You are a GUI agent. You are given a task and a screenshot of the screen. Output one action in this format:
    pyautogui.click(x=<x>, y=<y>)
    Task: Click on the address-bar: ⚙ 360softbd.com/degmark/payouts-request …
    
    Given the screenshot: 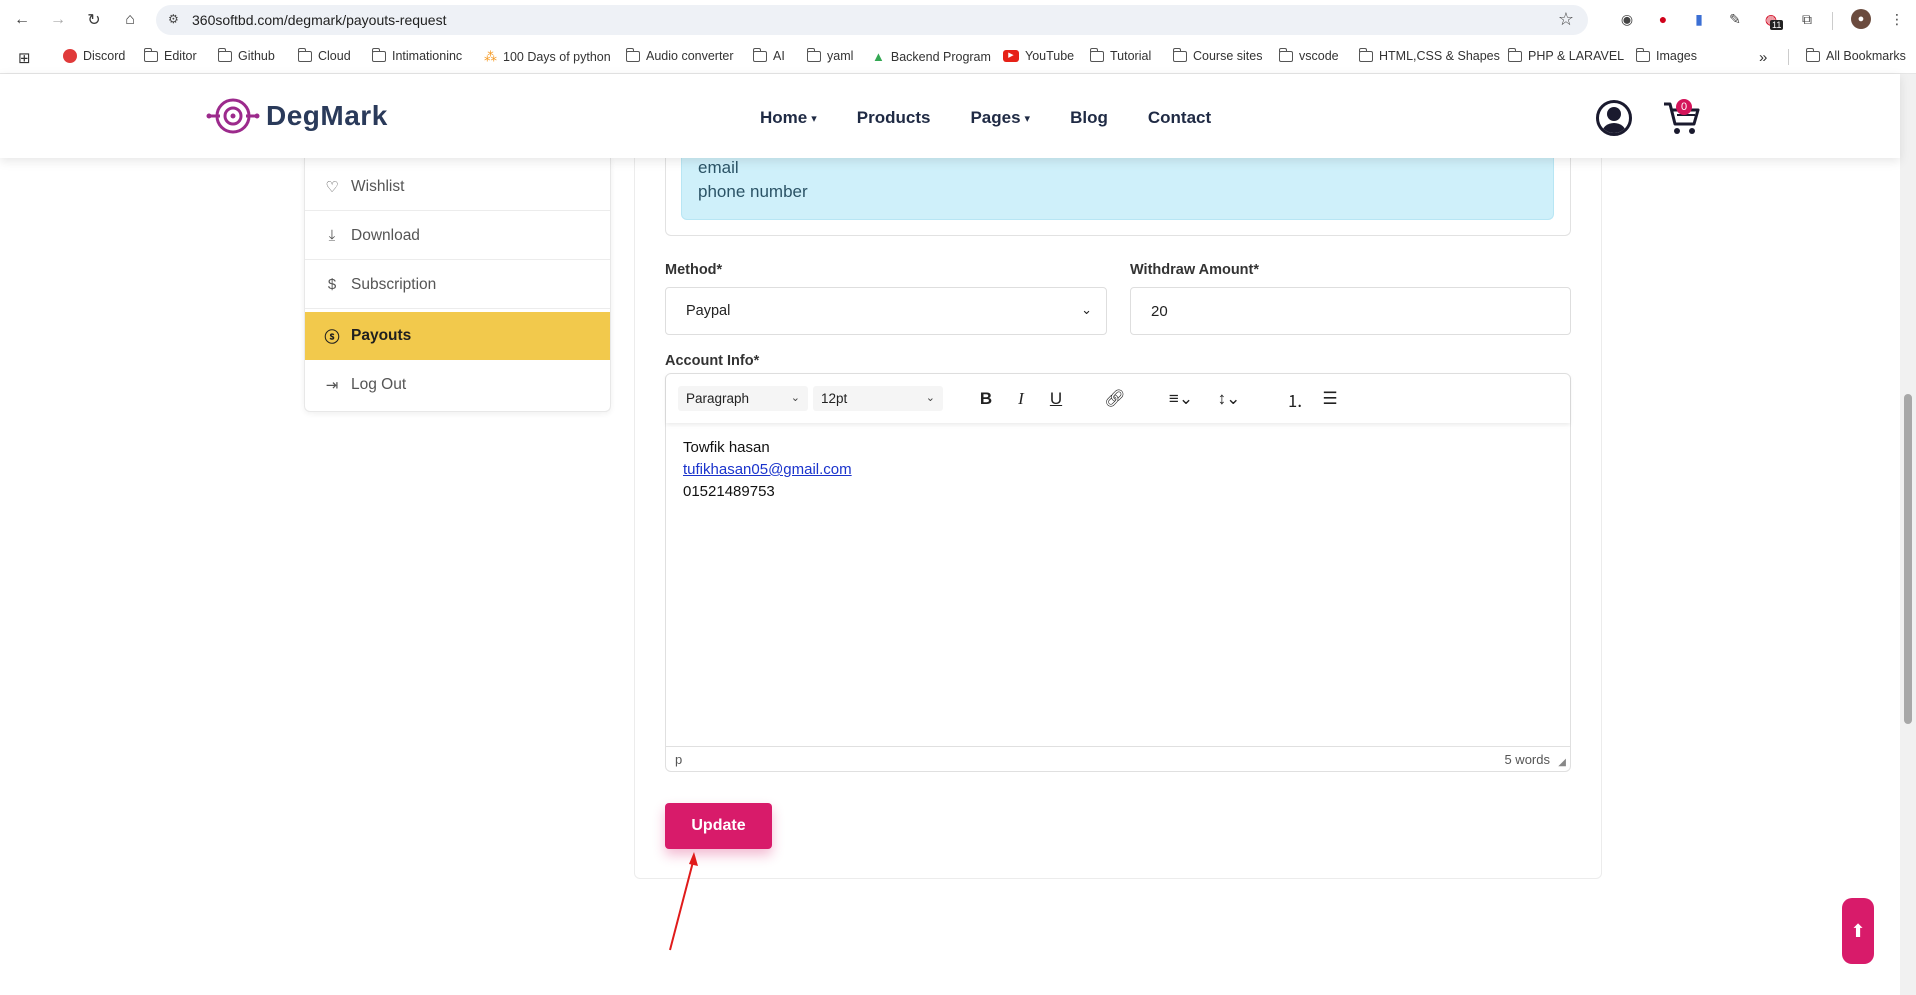 What is the action you would take?
    pyautogui.click(x=872, y=20)
    